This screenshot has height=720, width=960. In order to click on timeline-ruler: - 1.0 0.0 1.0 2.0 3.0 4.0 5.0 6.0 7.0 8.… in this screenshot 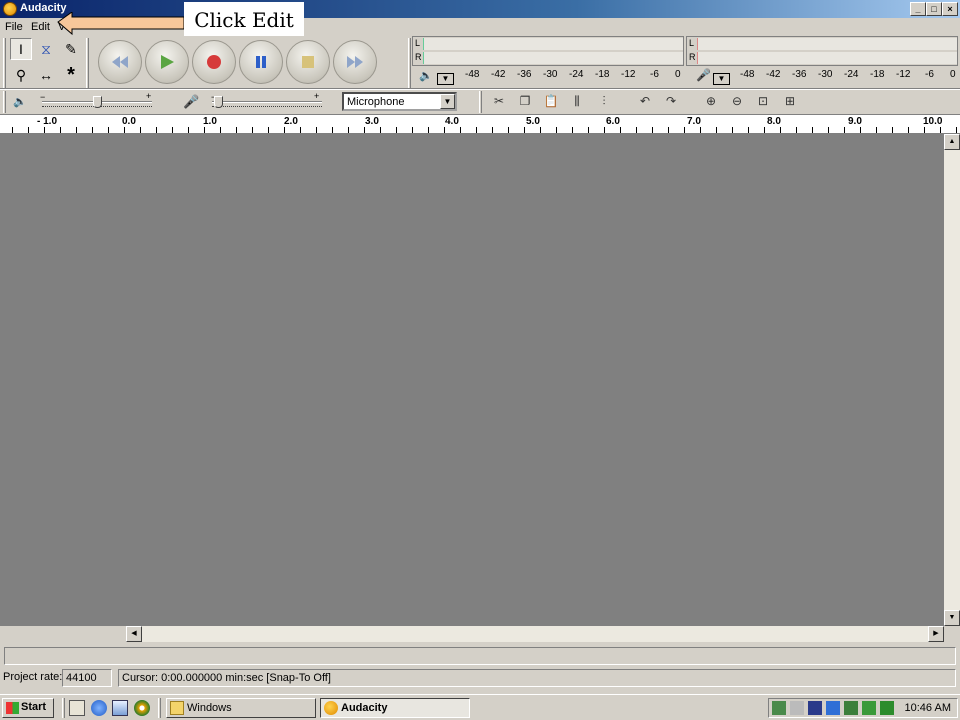, I will do `click(480, 124)`.